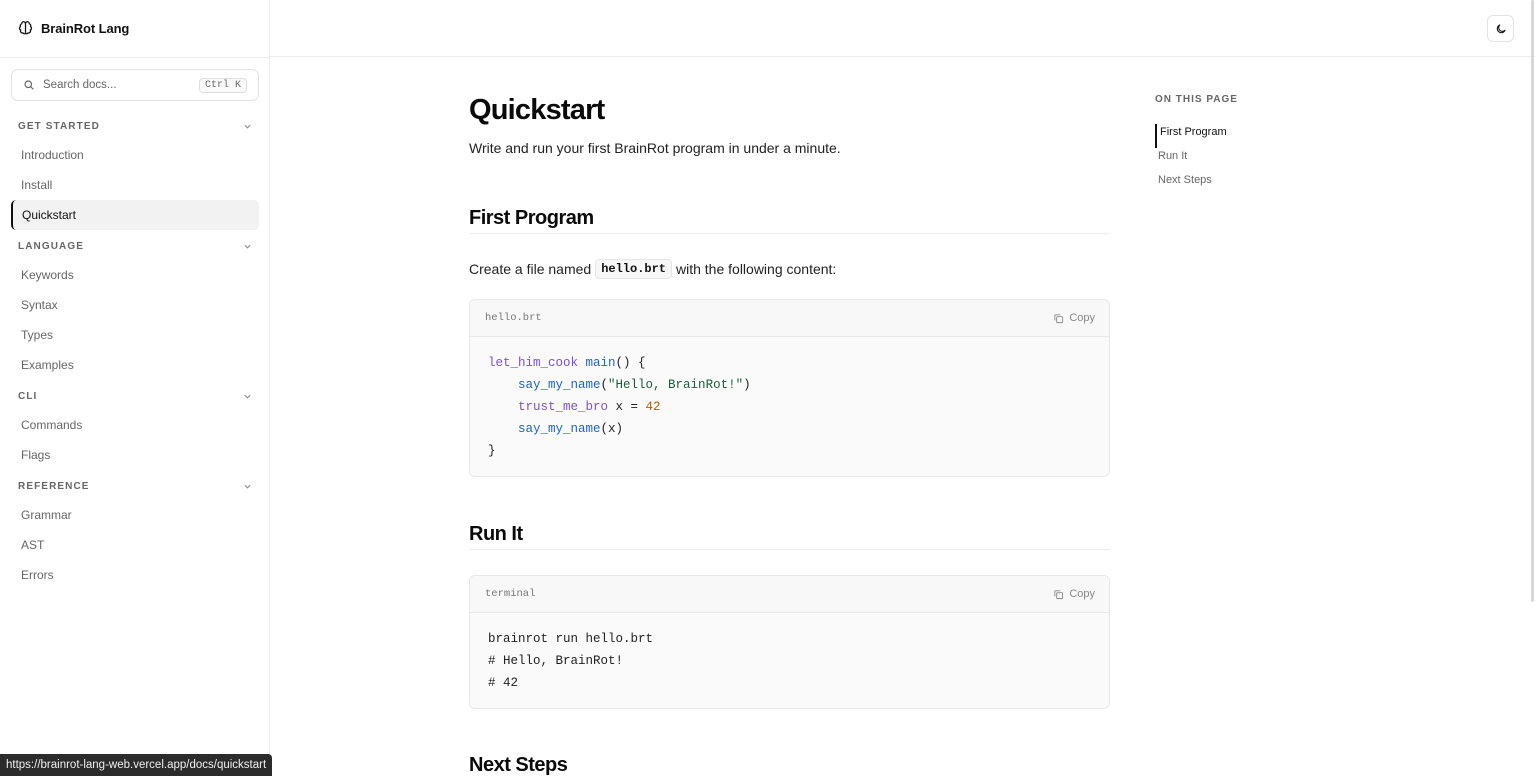  Describe the element at coordinates (135, 246) in the screenshot. I see `section-toggle-language: LANGUAGE` at that location.